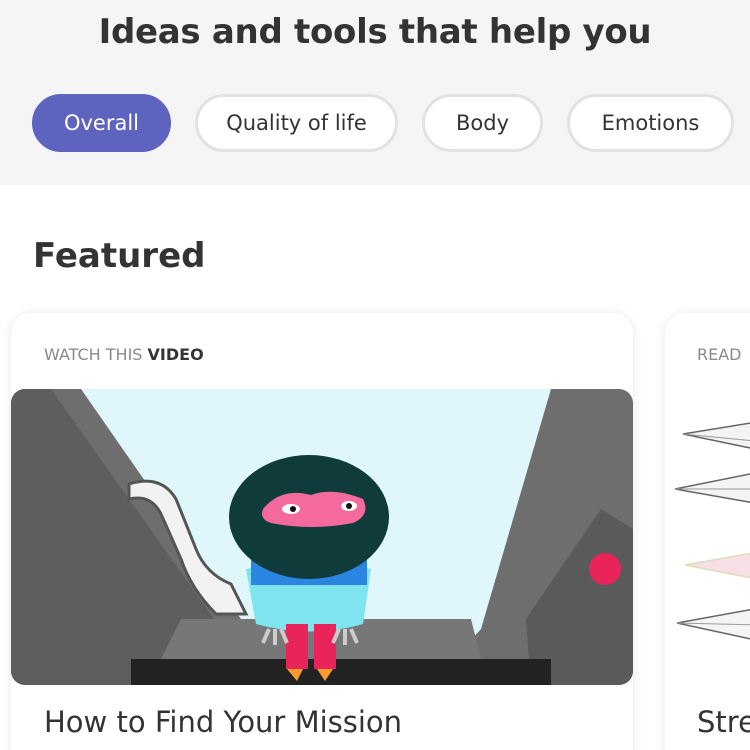 The height and width of the screenshot is (750, 750). I want to click on filter-chip-quality-of-life: Quality of life, so click(296, 123).